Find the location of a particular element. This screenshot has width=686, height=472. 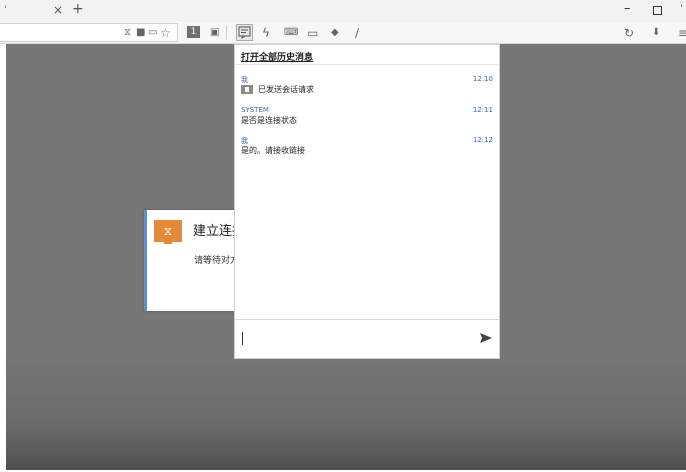

toolbar-divider is located at coordinates (226, 33).